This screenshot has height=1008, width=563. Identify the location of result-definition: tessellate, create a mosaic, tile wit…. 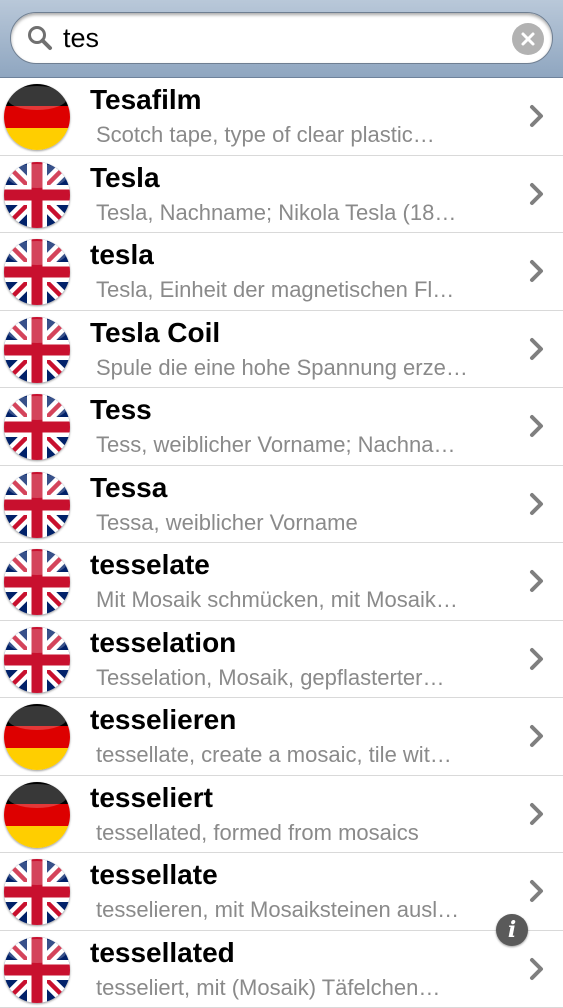
(303, 755).